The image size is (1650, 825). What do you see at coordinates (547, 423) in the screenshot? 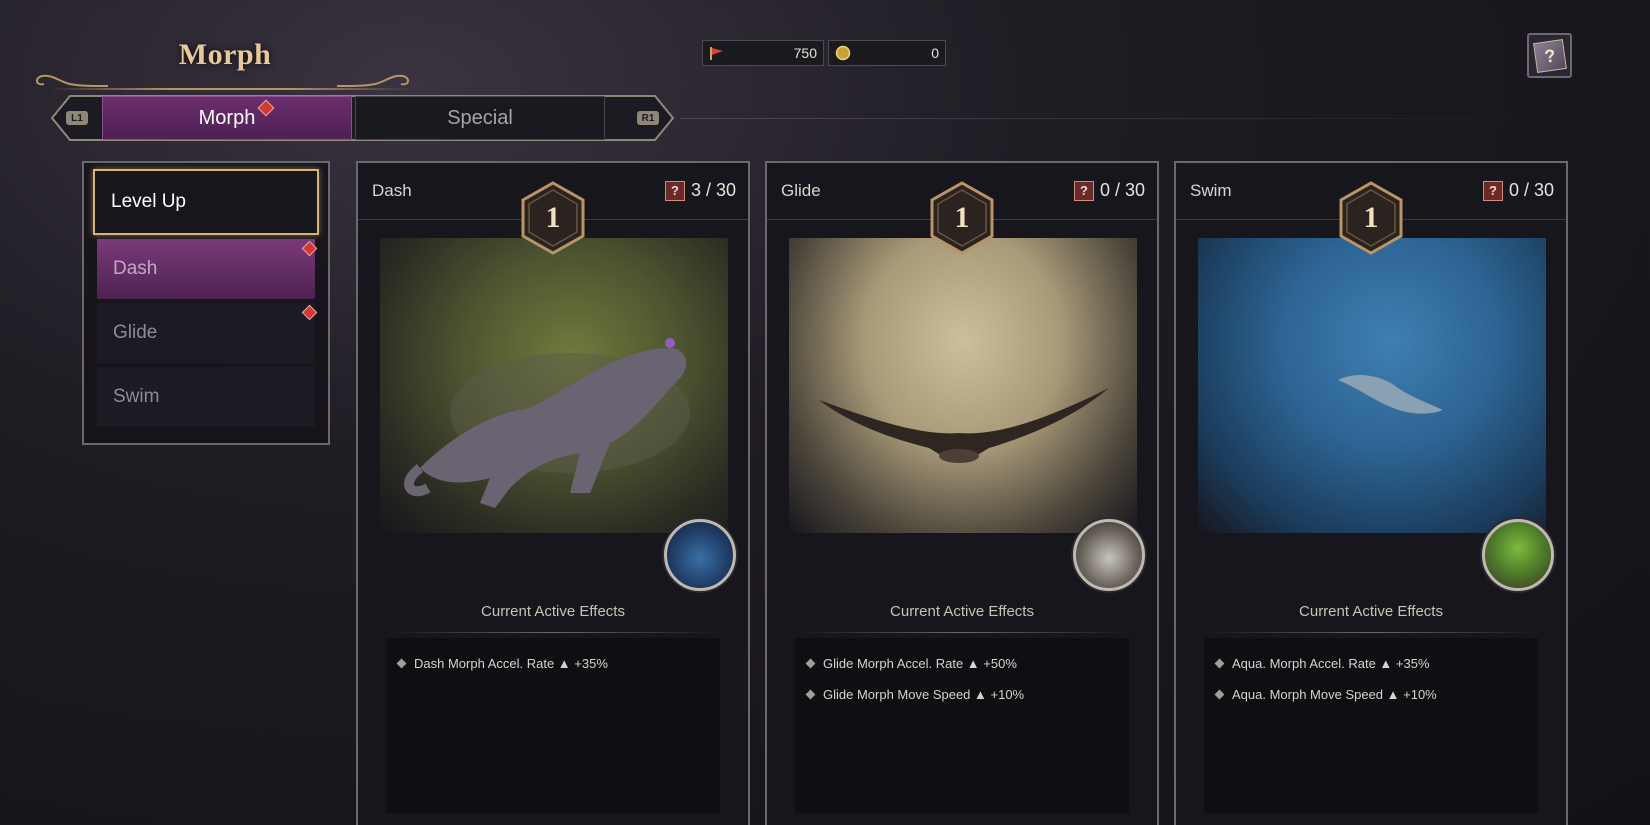
I see `jaguar-illustration` at bounding box center [547, 423].